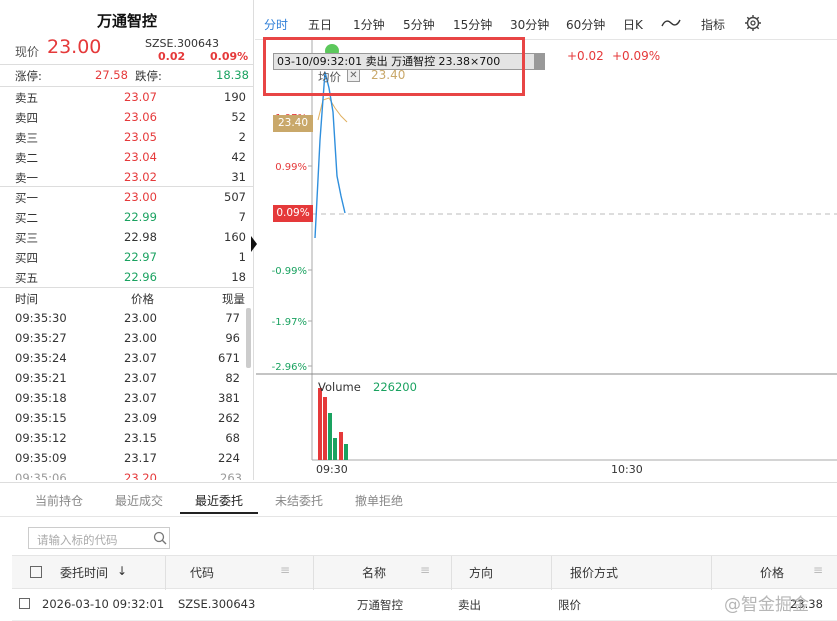  What do you see at coordinates (219, 500) in the screenshot?
I see `bottom-tab-2: 最近委托` at bounding box center [219, 500].